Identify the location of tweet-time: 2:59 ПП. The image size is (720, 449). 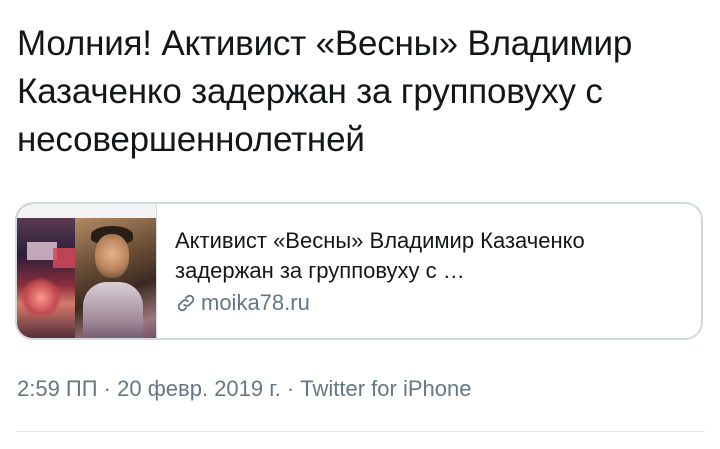
(57, 388).